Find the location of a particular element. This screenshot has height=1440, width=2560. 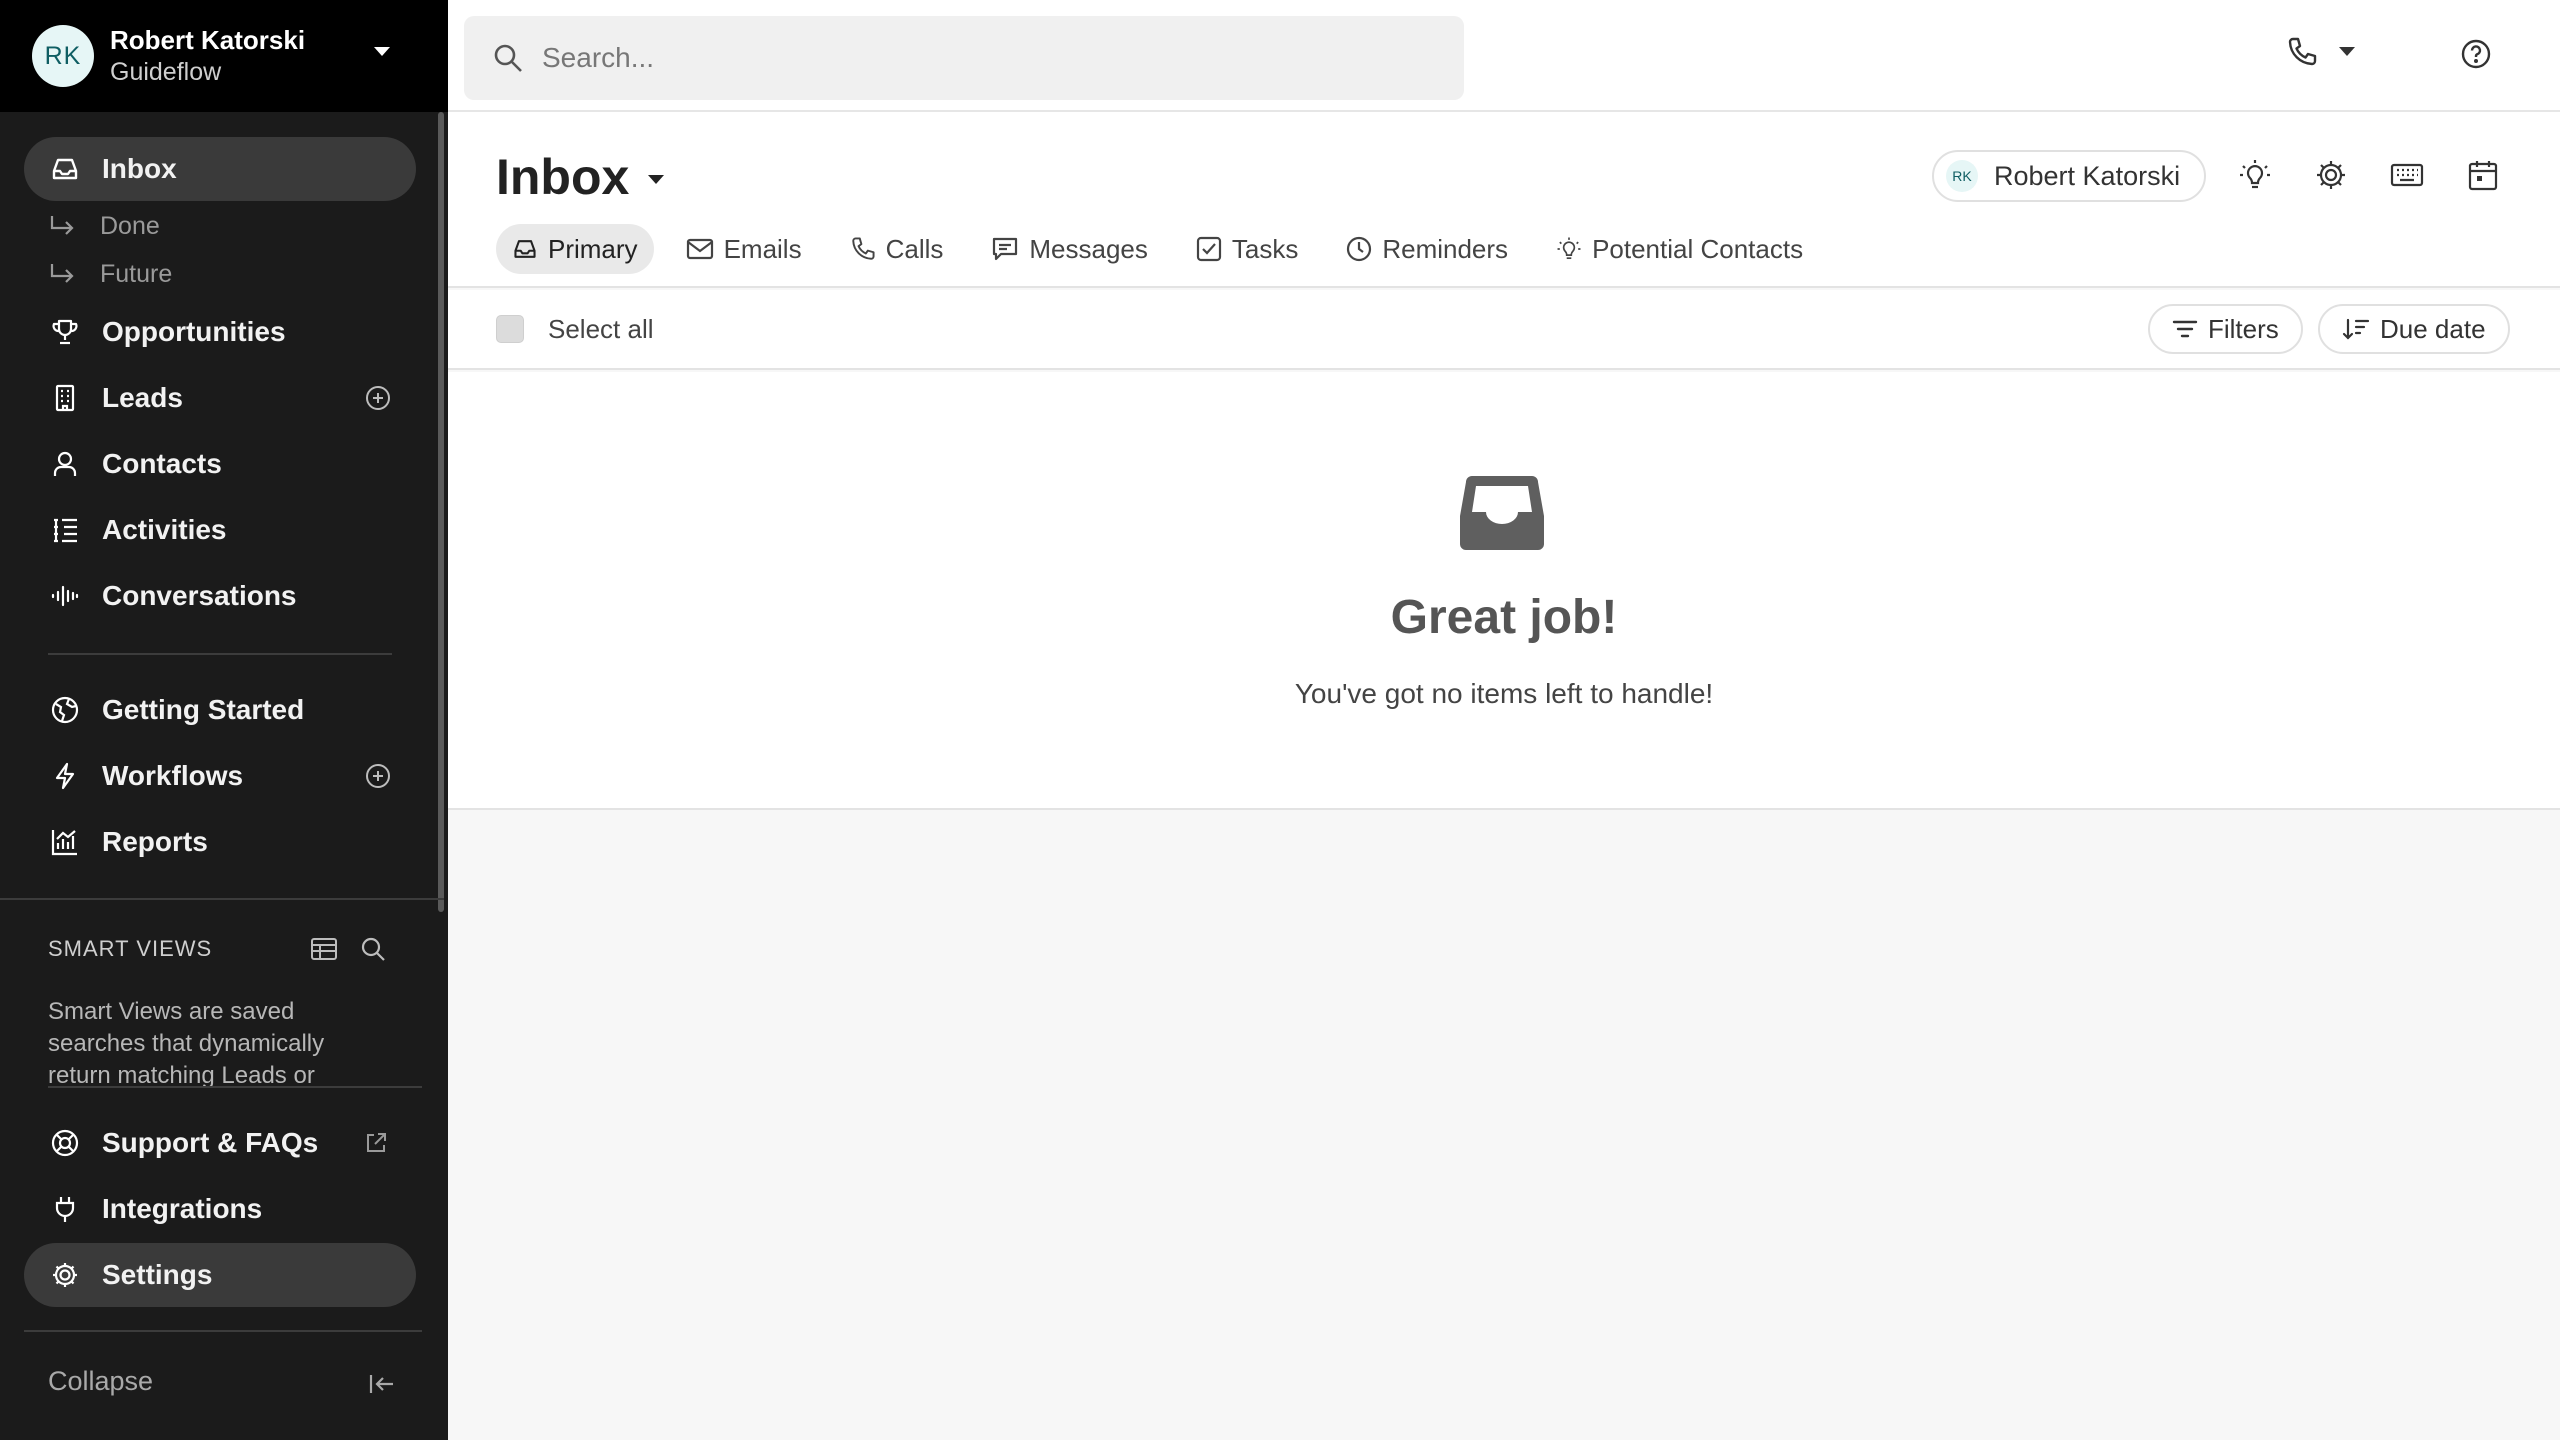

filters-button: Filters is located at coordinates (2225, 329).